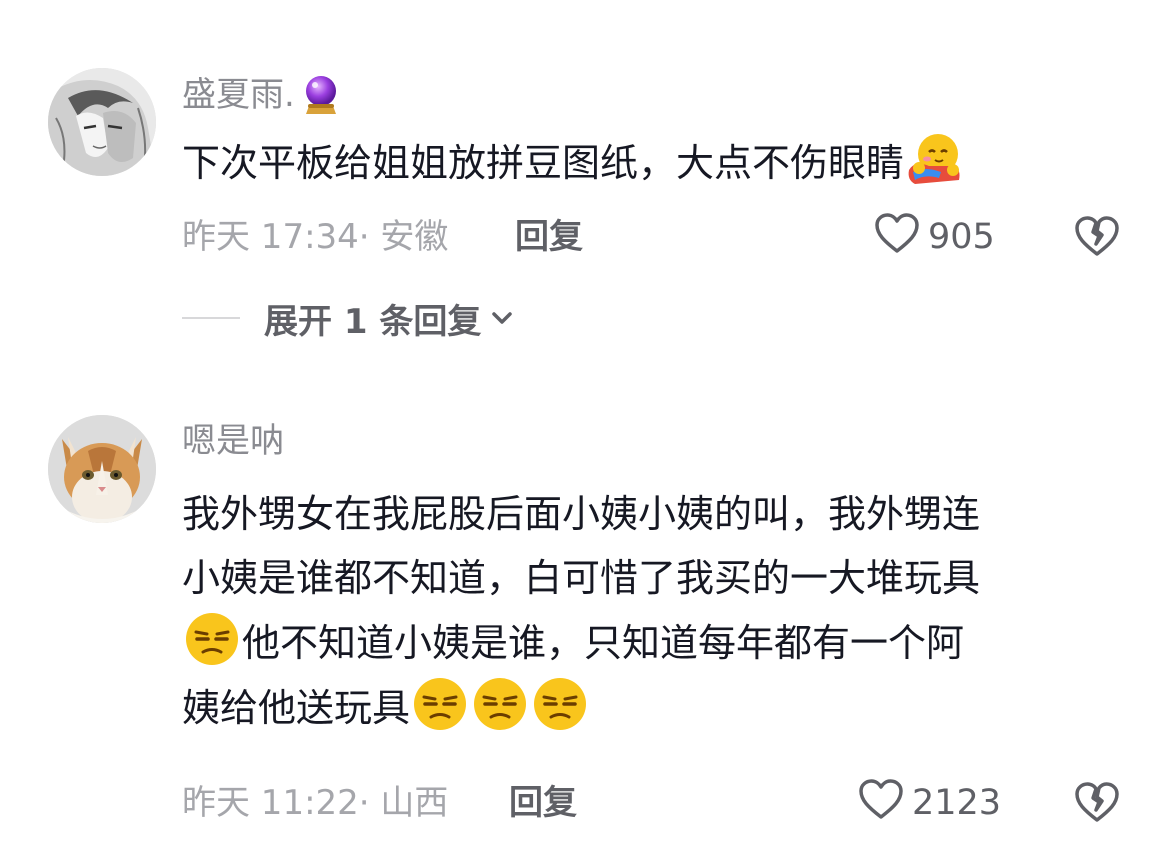 Image resolution: width=1170 pixels, height=845 pixels. I want to click on comment-line-with-emoji: 他不知道小姨是谁，只知道每年都有一个阿, so click(652, 642).